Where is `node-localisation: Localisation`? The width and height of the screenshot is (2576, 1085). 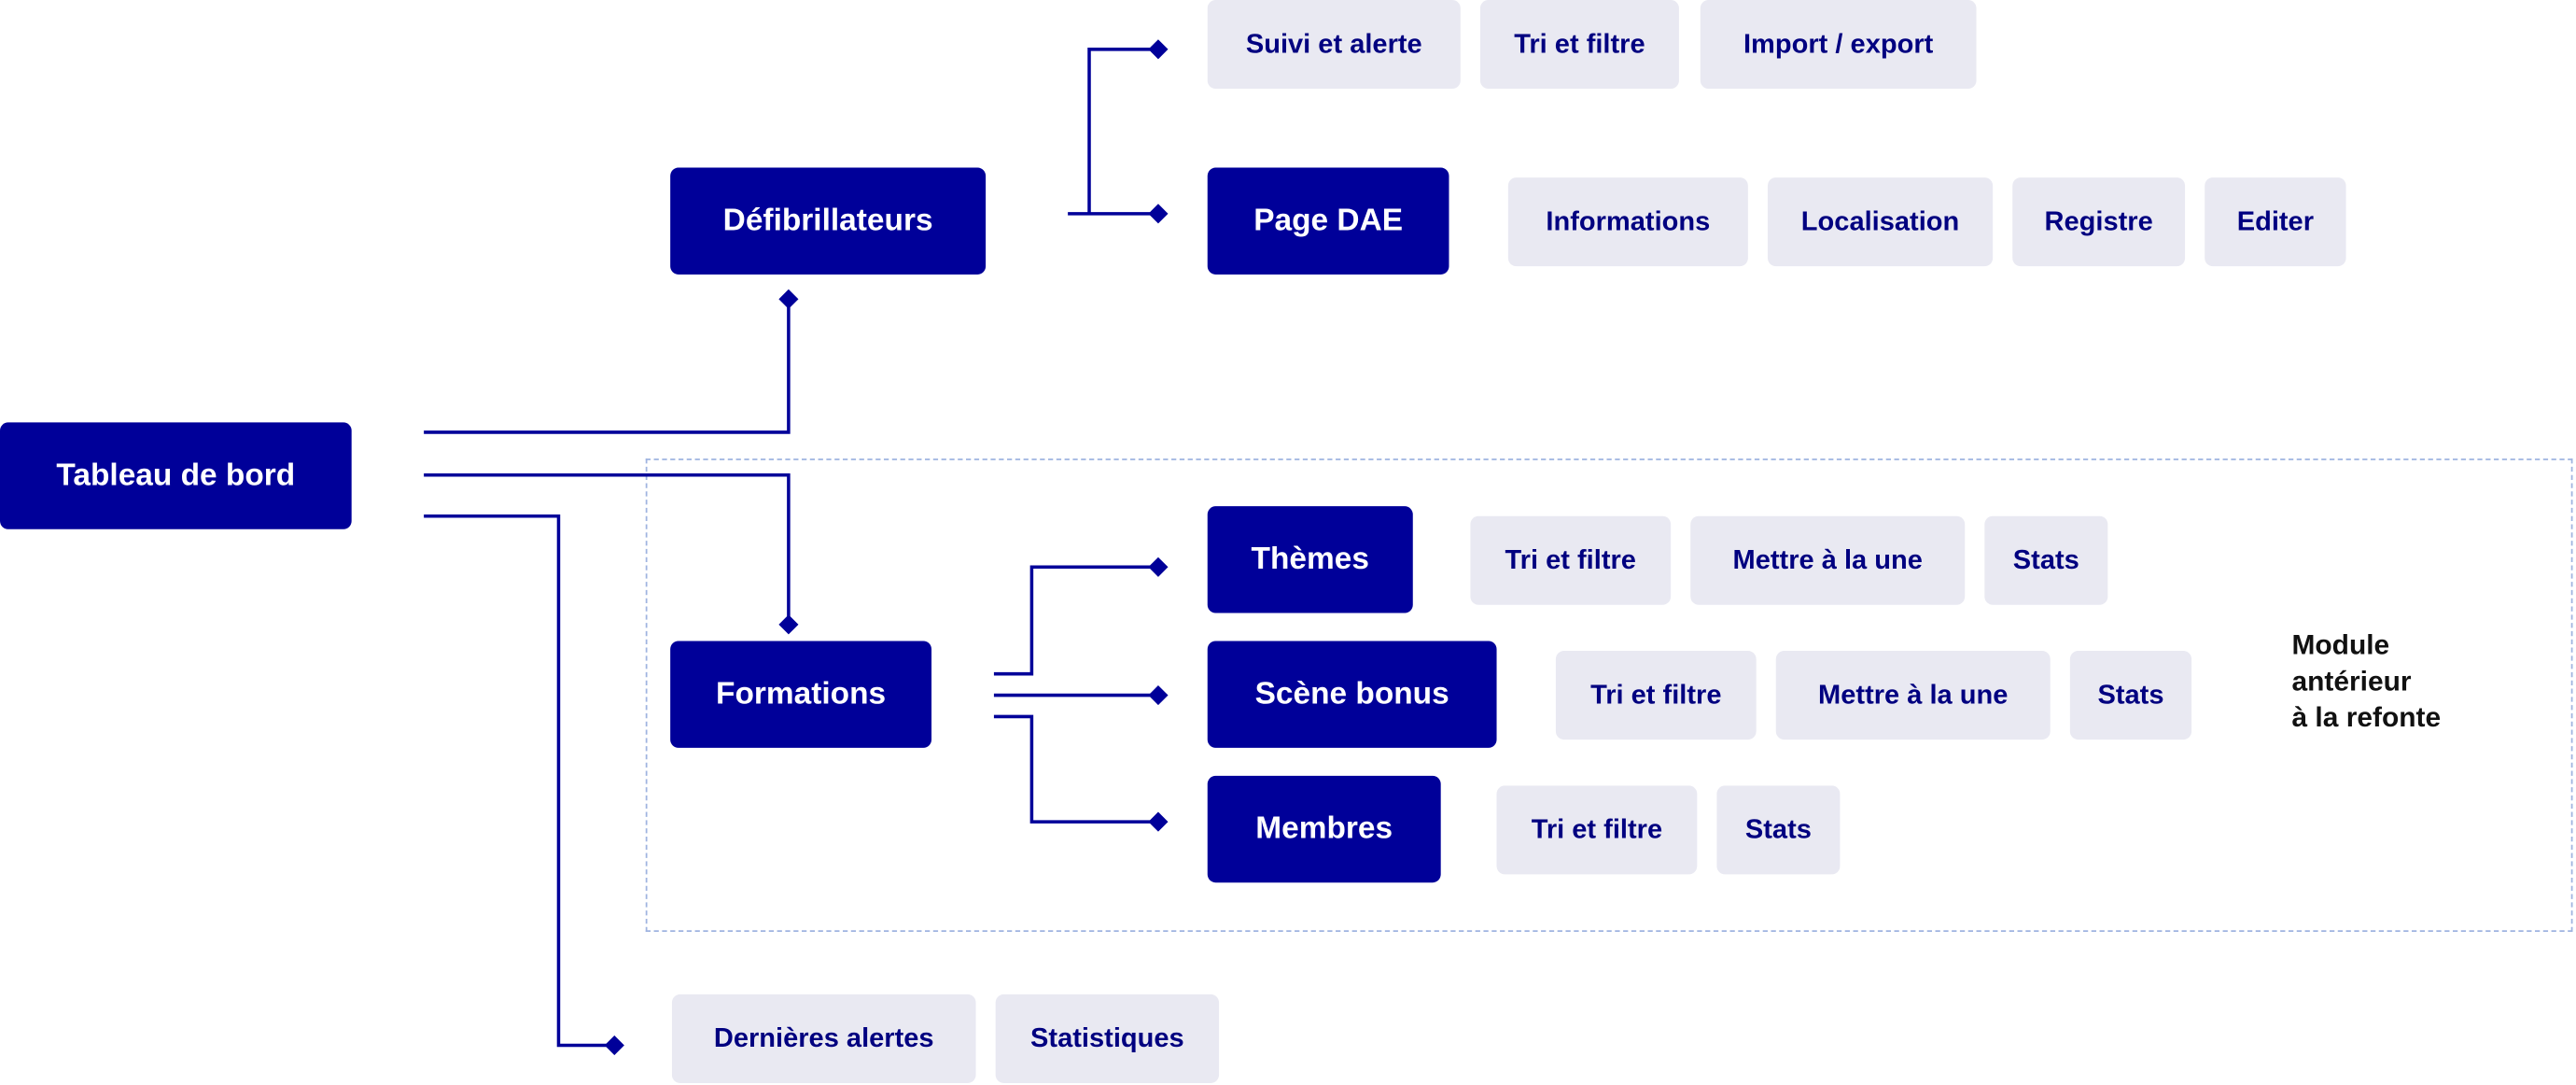
node-localisation: Localisation is located at coordinates (1880, 222).